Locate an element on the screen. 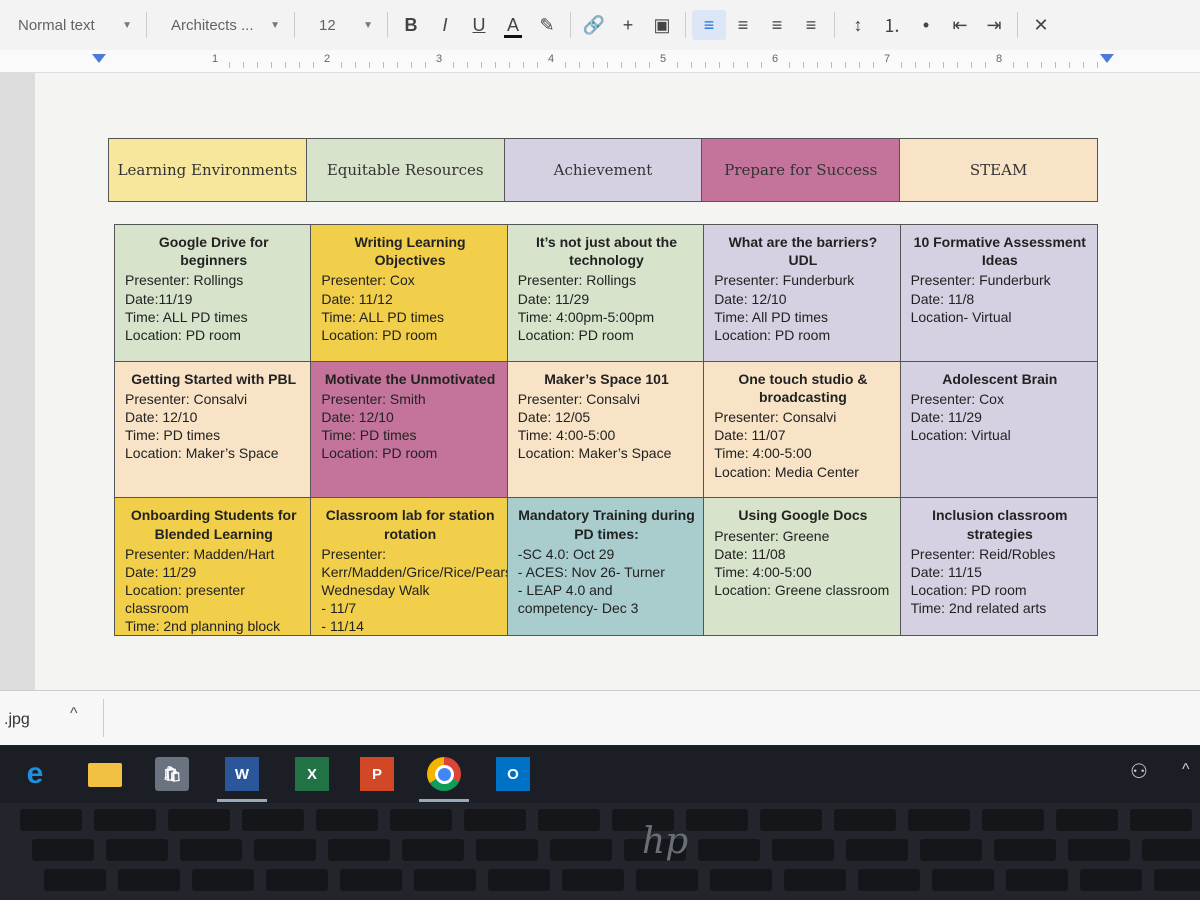 The image size is (1200, 900). numbered-list-button: ⒈ is located at coordinates (892, 25).